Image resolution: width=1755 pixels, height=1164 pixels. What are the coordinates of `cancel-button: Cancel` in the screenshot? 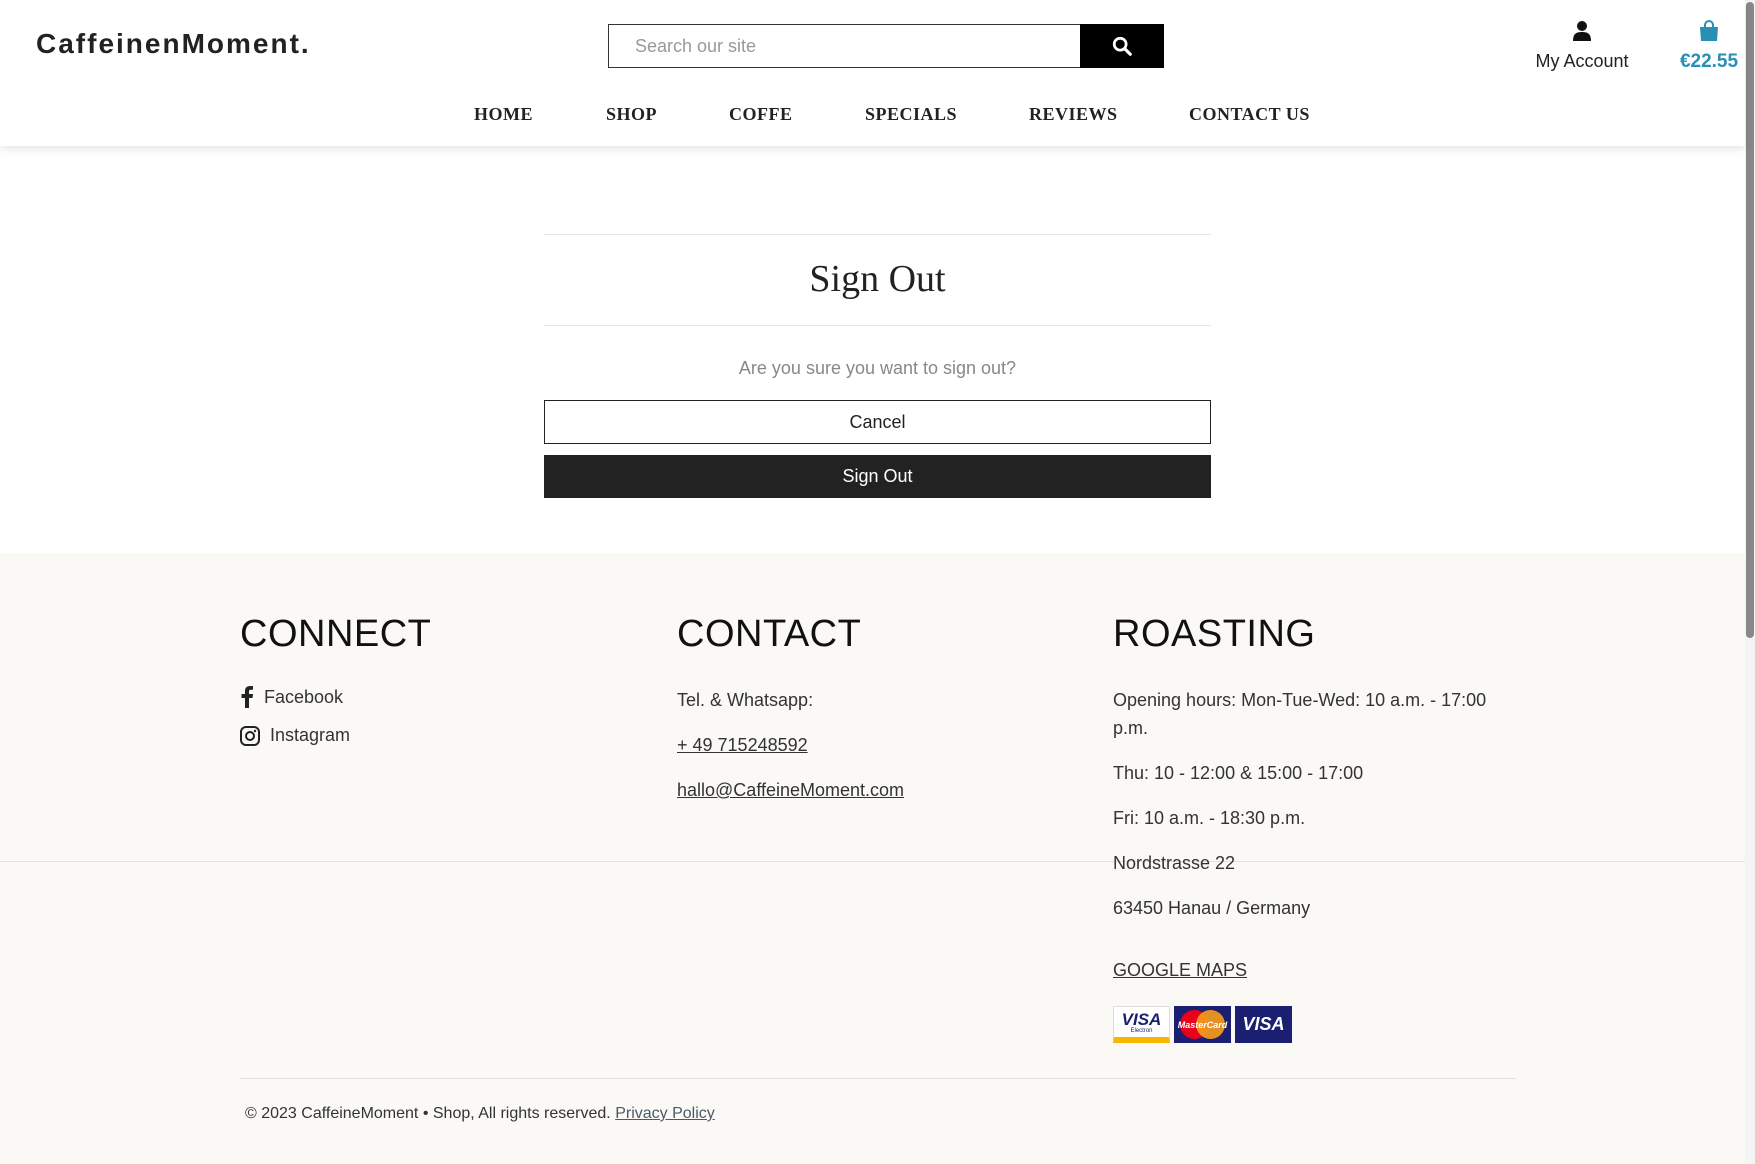 It's located at (877, 422).